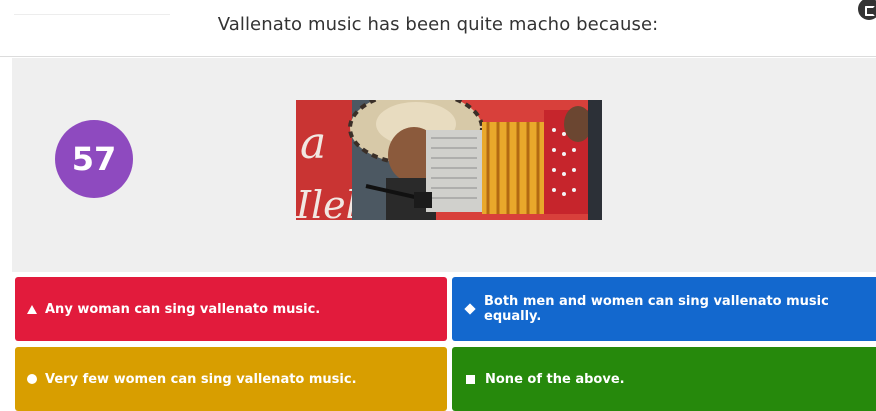 The image size is (876, 411). Describe the element at coordinates (94, 159) in the screenshot. I see `countdown-timer: 57` at that location.